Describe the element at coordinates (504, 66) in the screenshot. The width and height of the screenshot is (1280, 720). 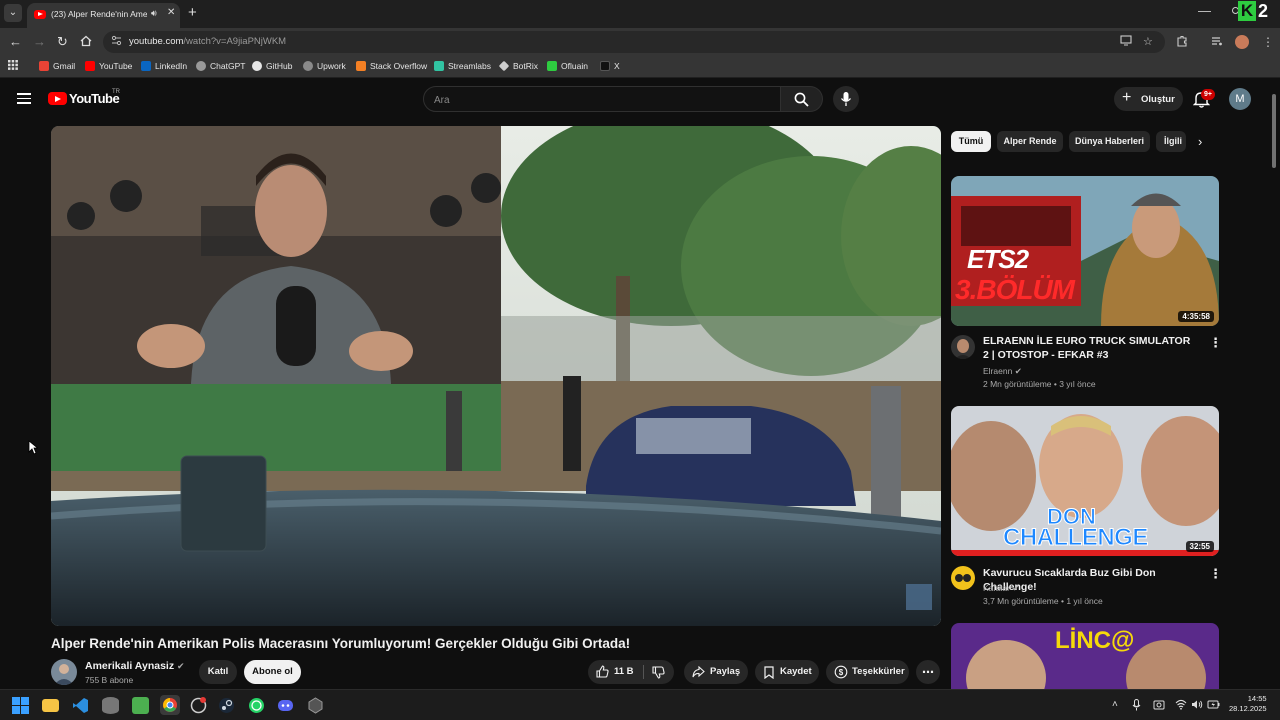
I see `botrix-icon` at that location.